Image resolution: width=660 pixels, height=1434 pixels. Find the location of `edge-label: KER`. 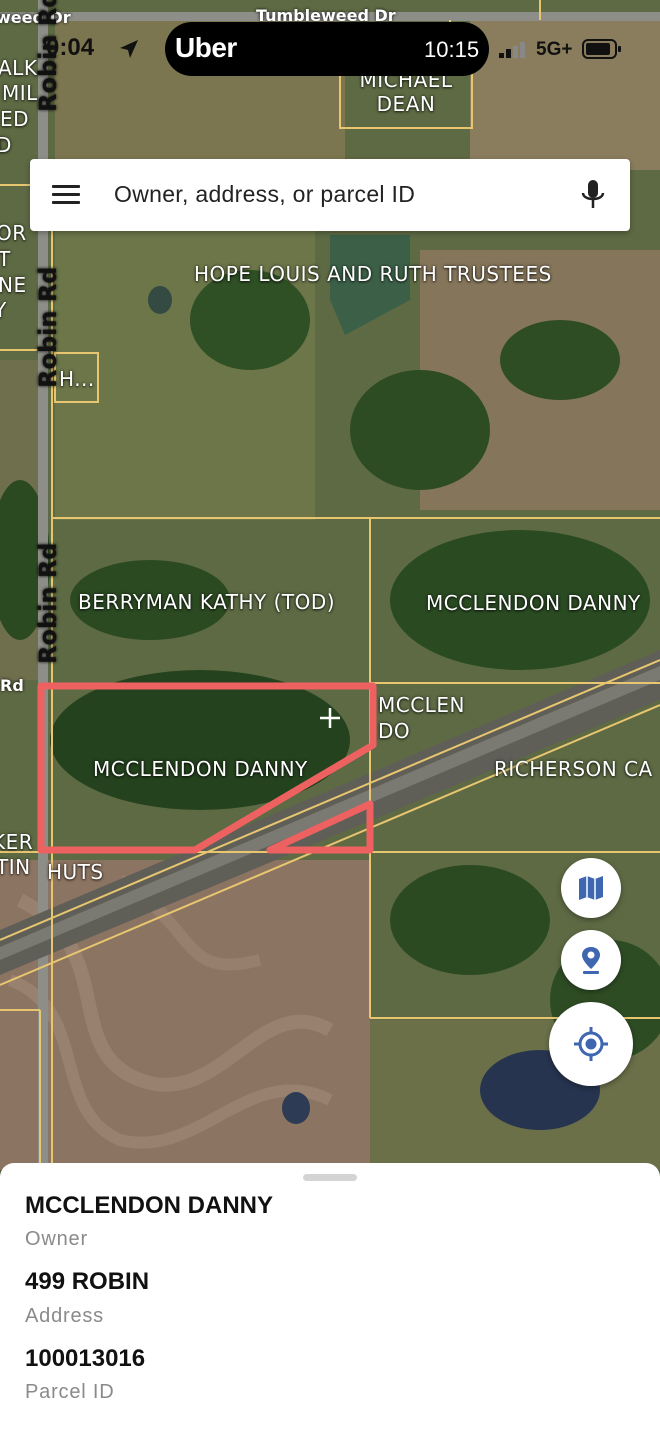

edge-label: KER is located at coordinates (17, 842).